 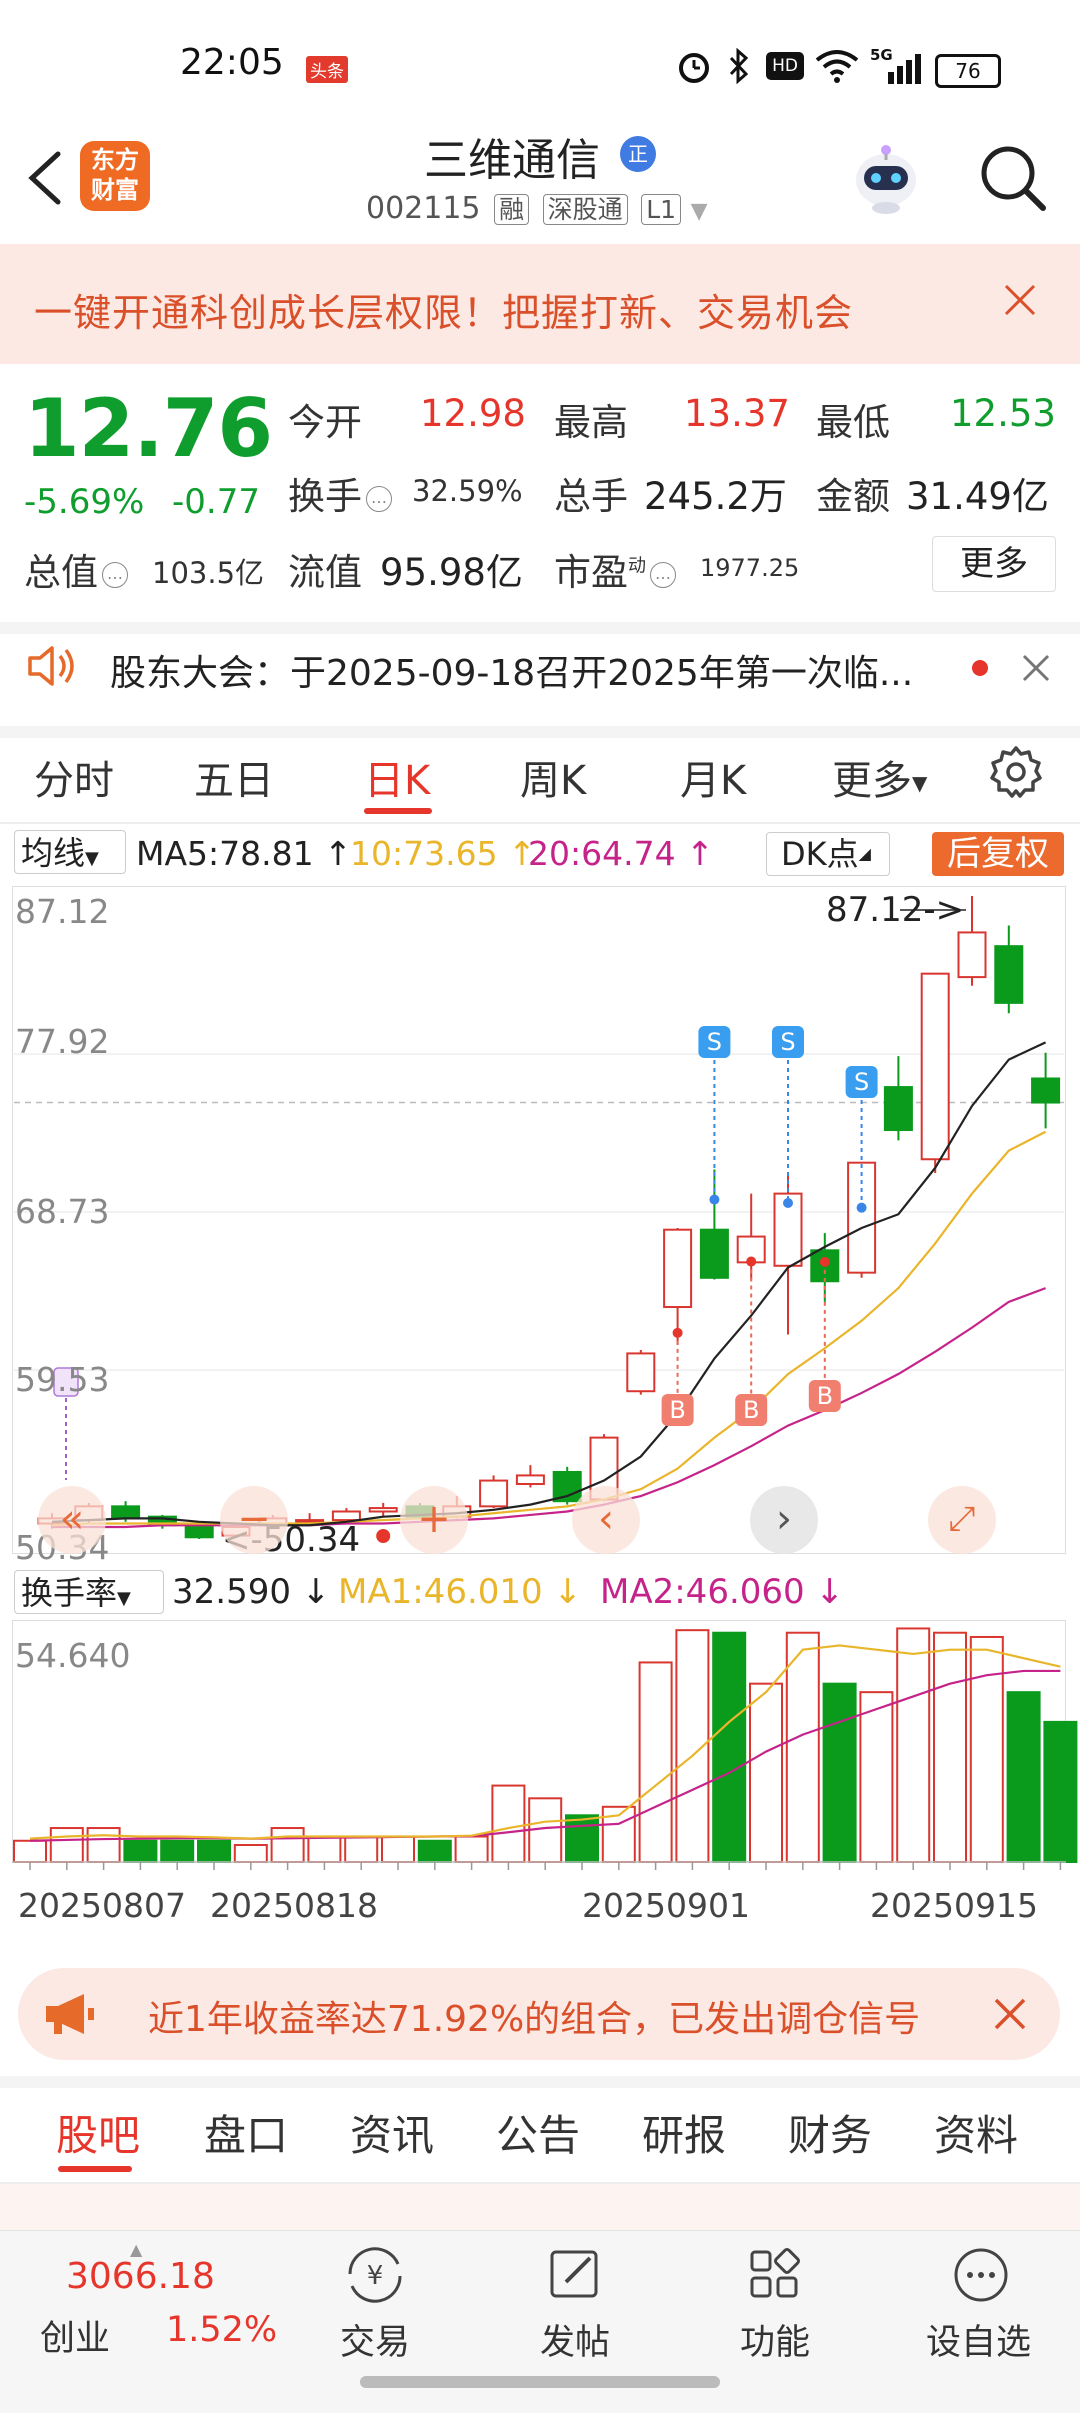 I want to click on gear-icon, so click(x=1016, y=772).